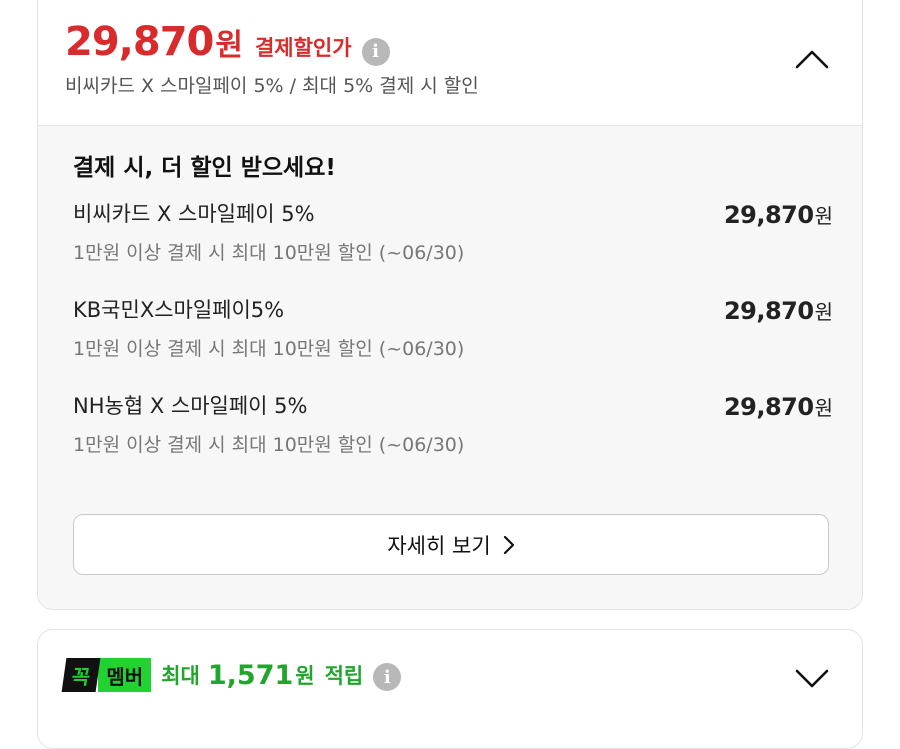  I want to click on price-unit: 원, so click(229, 45).